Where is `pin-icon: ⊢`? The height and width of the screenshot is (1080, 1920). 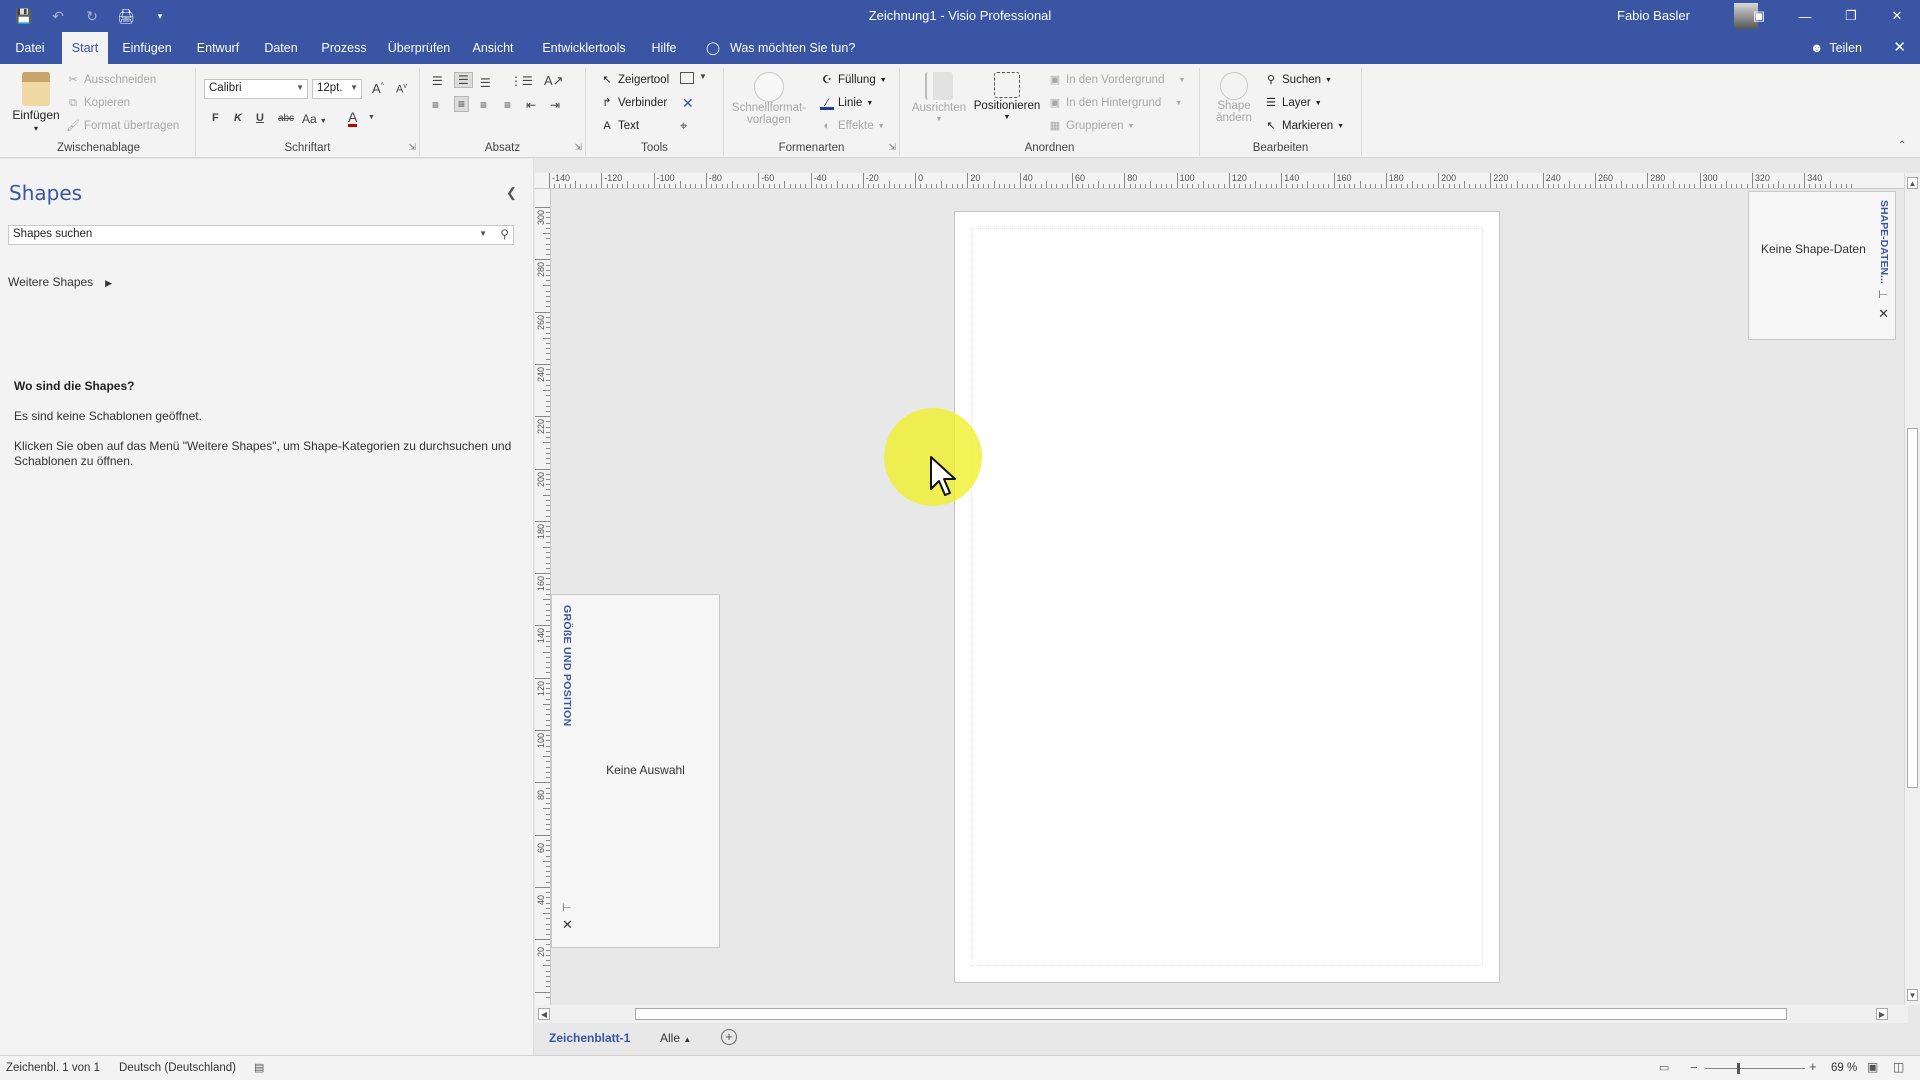
pin-icon: ⊢ is located at coordinates (567, 907).